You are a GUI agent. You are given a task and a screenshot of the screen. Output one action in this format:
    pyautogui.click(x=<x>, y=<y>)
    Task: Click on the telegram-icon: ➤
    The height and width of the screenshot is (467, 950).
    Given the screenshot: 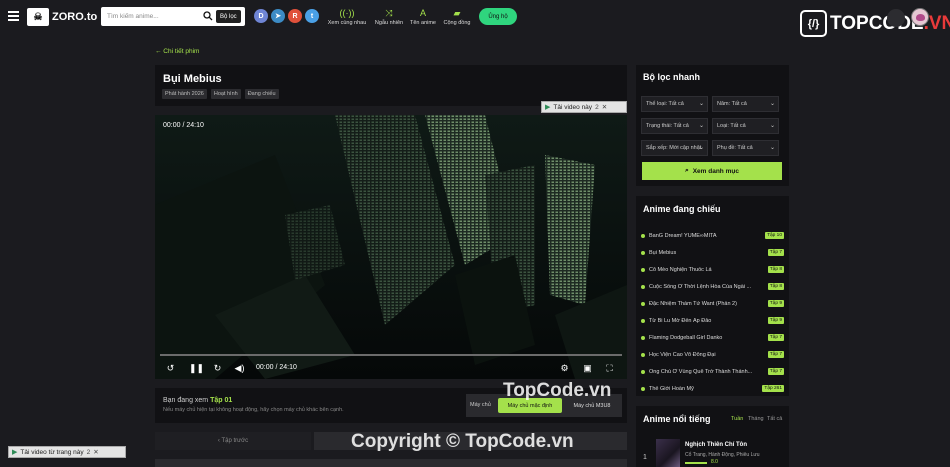 What is the action you would take?
    pyautogui.click(x=278, y=16)
    